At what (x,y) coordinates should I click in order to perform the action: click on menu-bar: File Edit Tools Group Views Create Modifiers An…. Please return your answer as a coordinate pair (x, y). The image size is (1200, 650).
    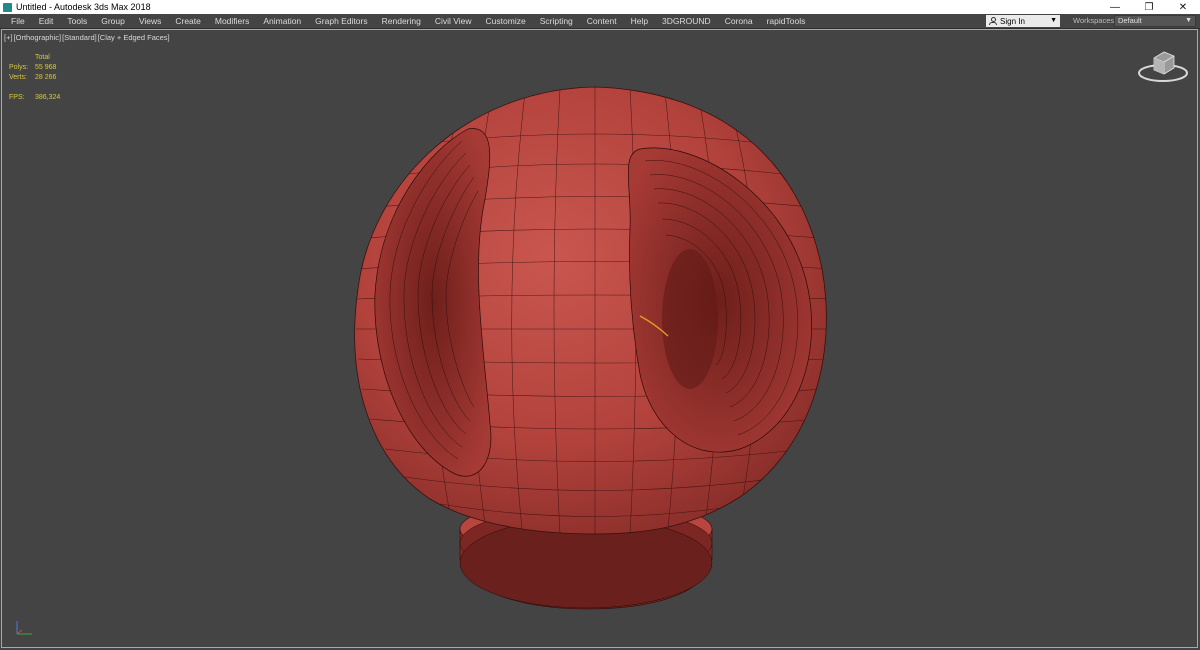
    Looking at the image, I should click on (600, 21).